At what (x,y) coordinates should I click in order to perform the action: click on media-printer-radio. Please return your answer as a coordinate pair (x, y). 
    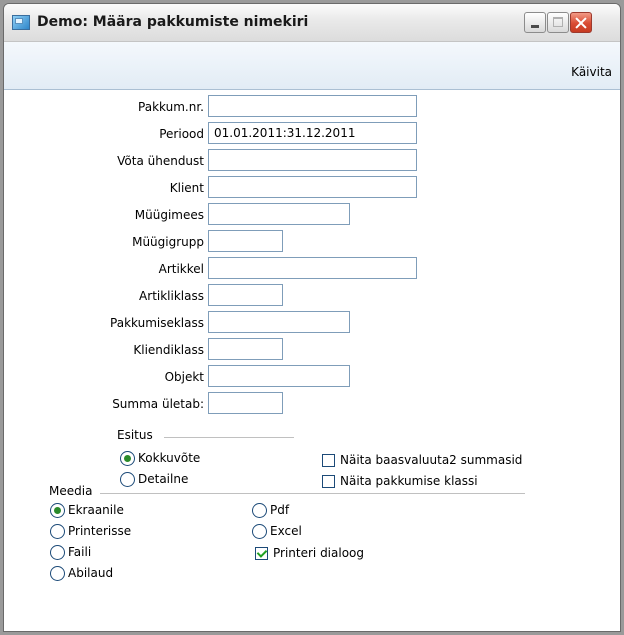
    Looking at the image, I should click on (57, 531).